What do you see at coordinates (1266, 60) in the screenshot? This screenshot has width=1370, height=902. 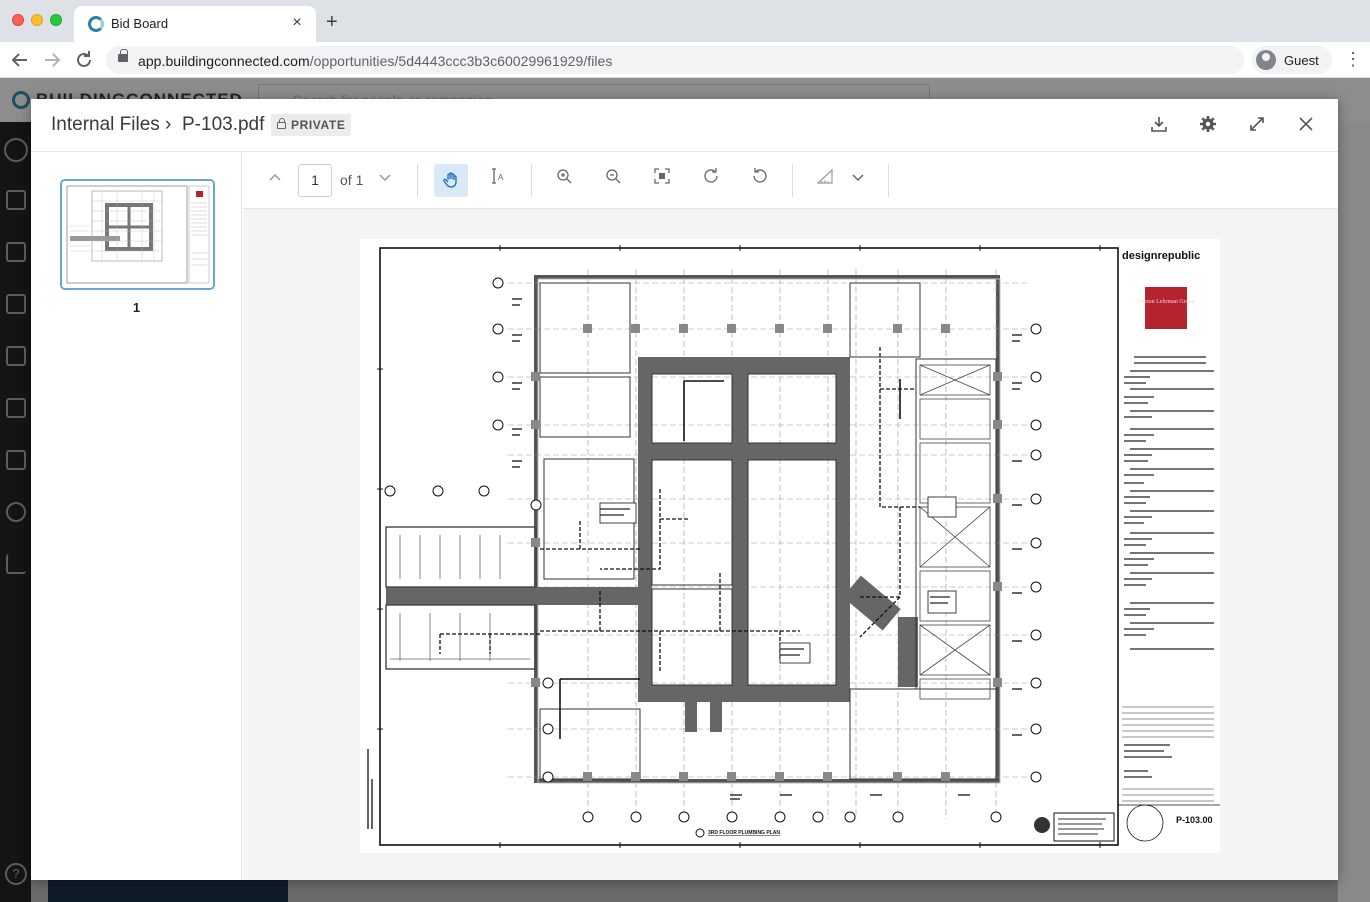 I see `avatar-icon` at bounding box center [1266, 60].